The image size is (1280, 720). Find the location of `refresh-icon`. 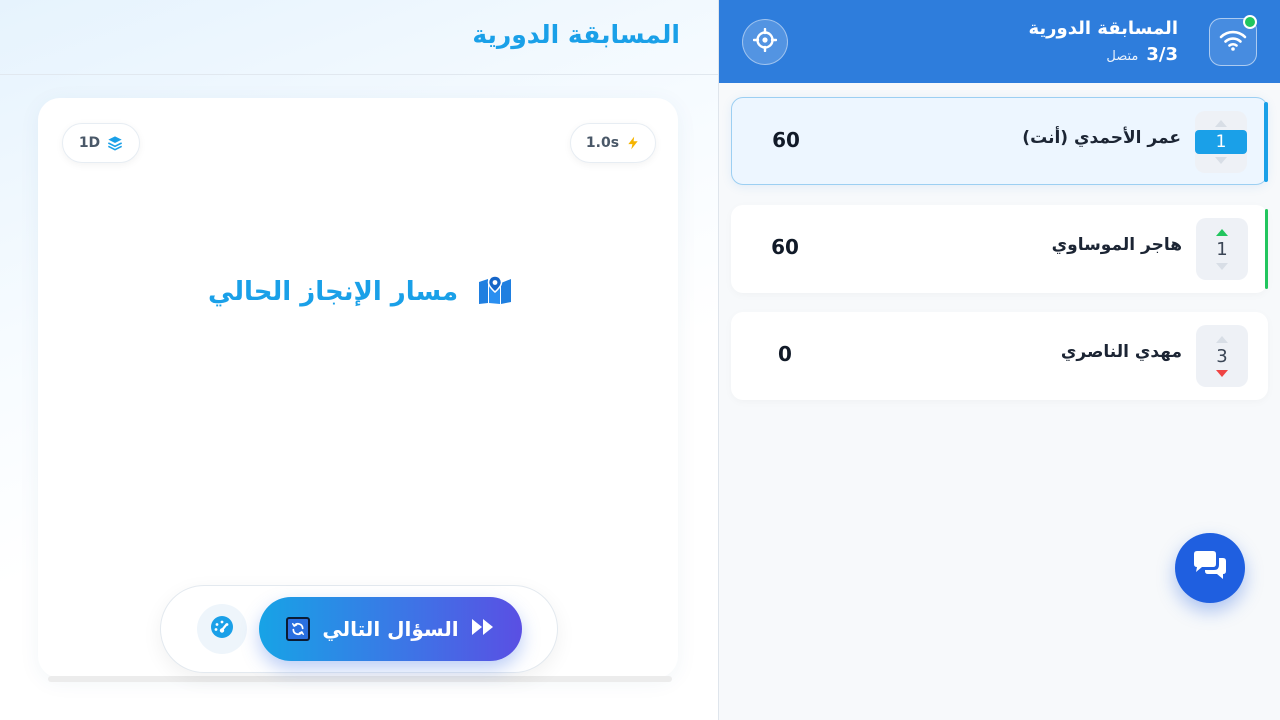

refresh-icon is located at coordinates (298, 629).